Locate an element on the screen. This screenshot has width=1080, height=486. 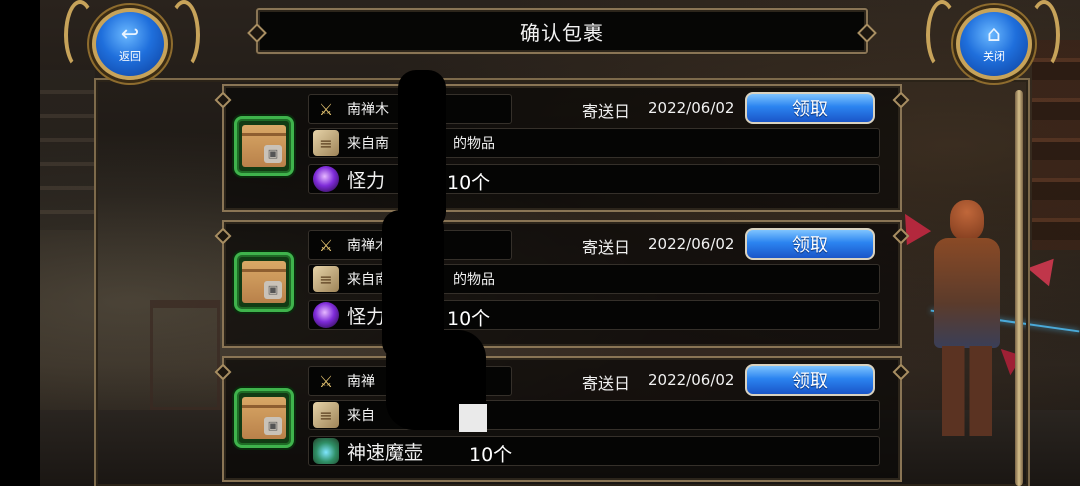
sender-name: 南禅木 is located at coordinates (368, 110).